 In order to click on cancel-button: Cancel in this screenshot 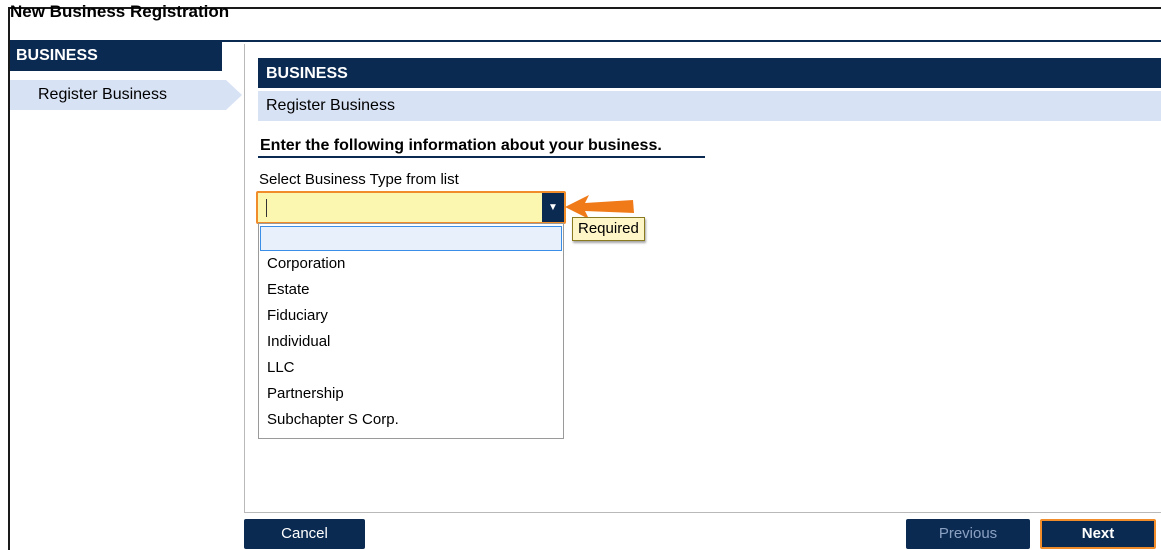, I will do `click(304, 534)`.